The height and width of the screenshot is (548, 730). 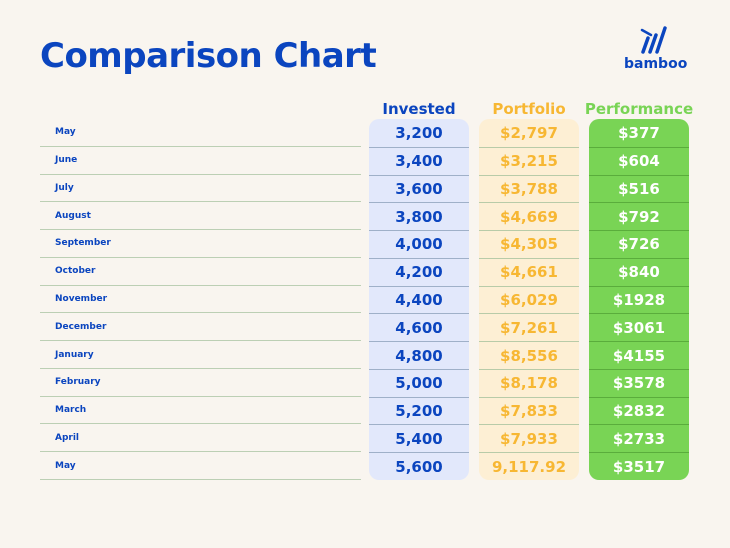 I want to click on performance-header: Performance, so click(x=639, y=109).